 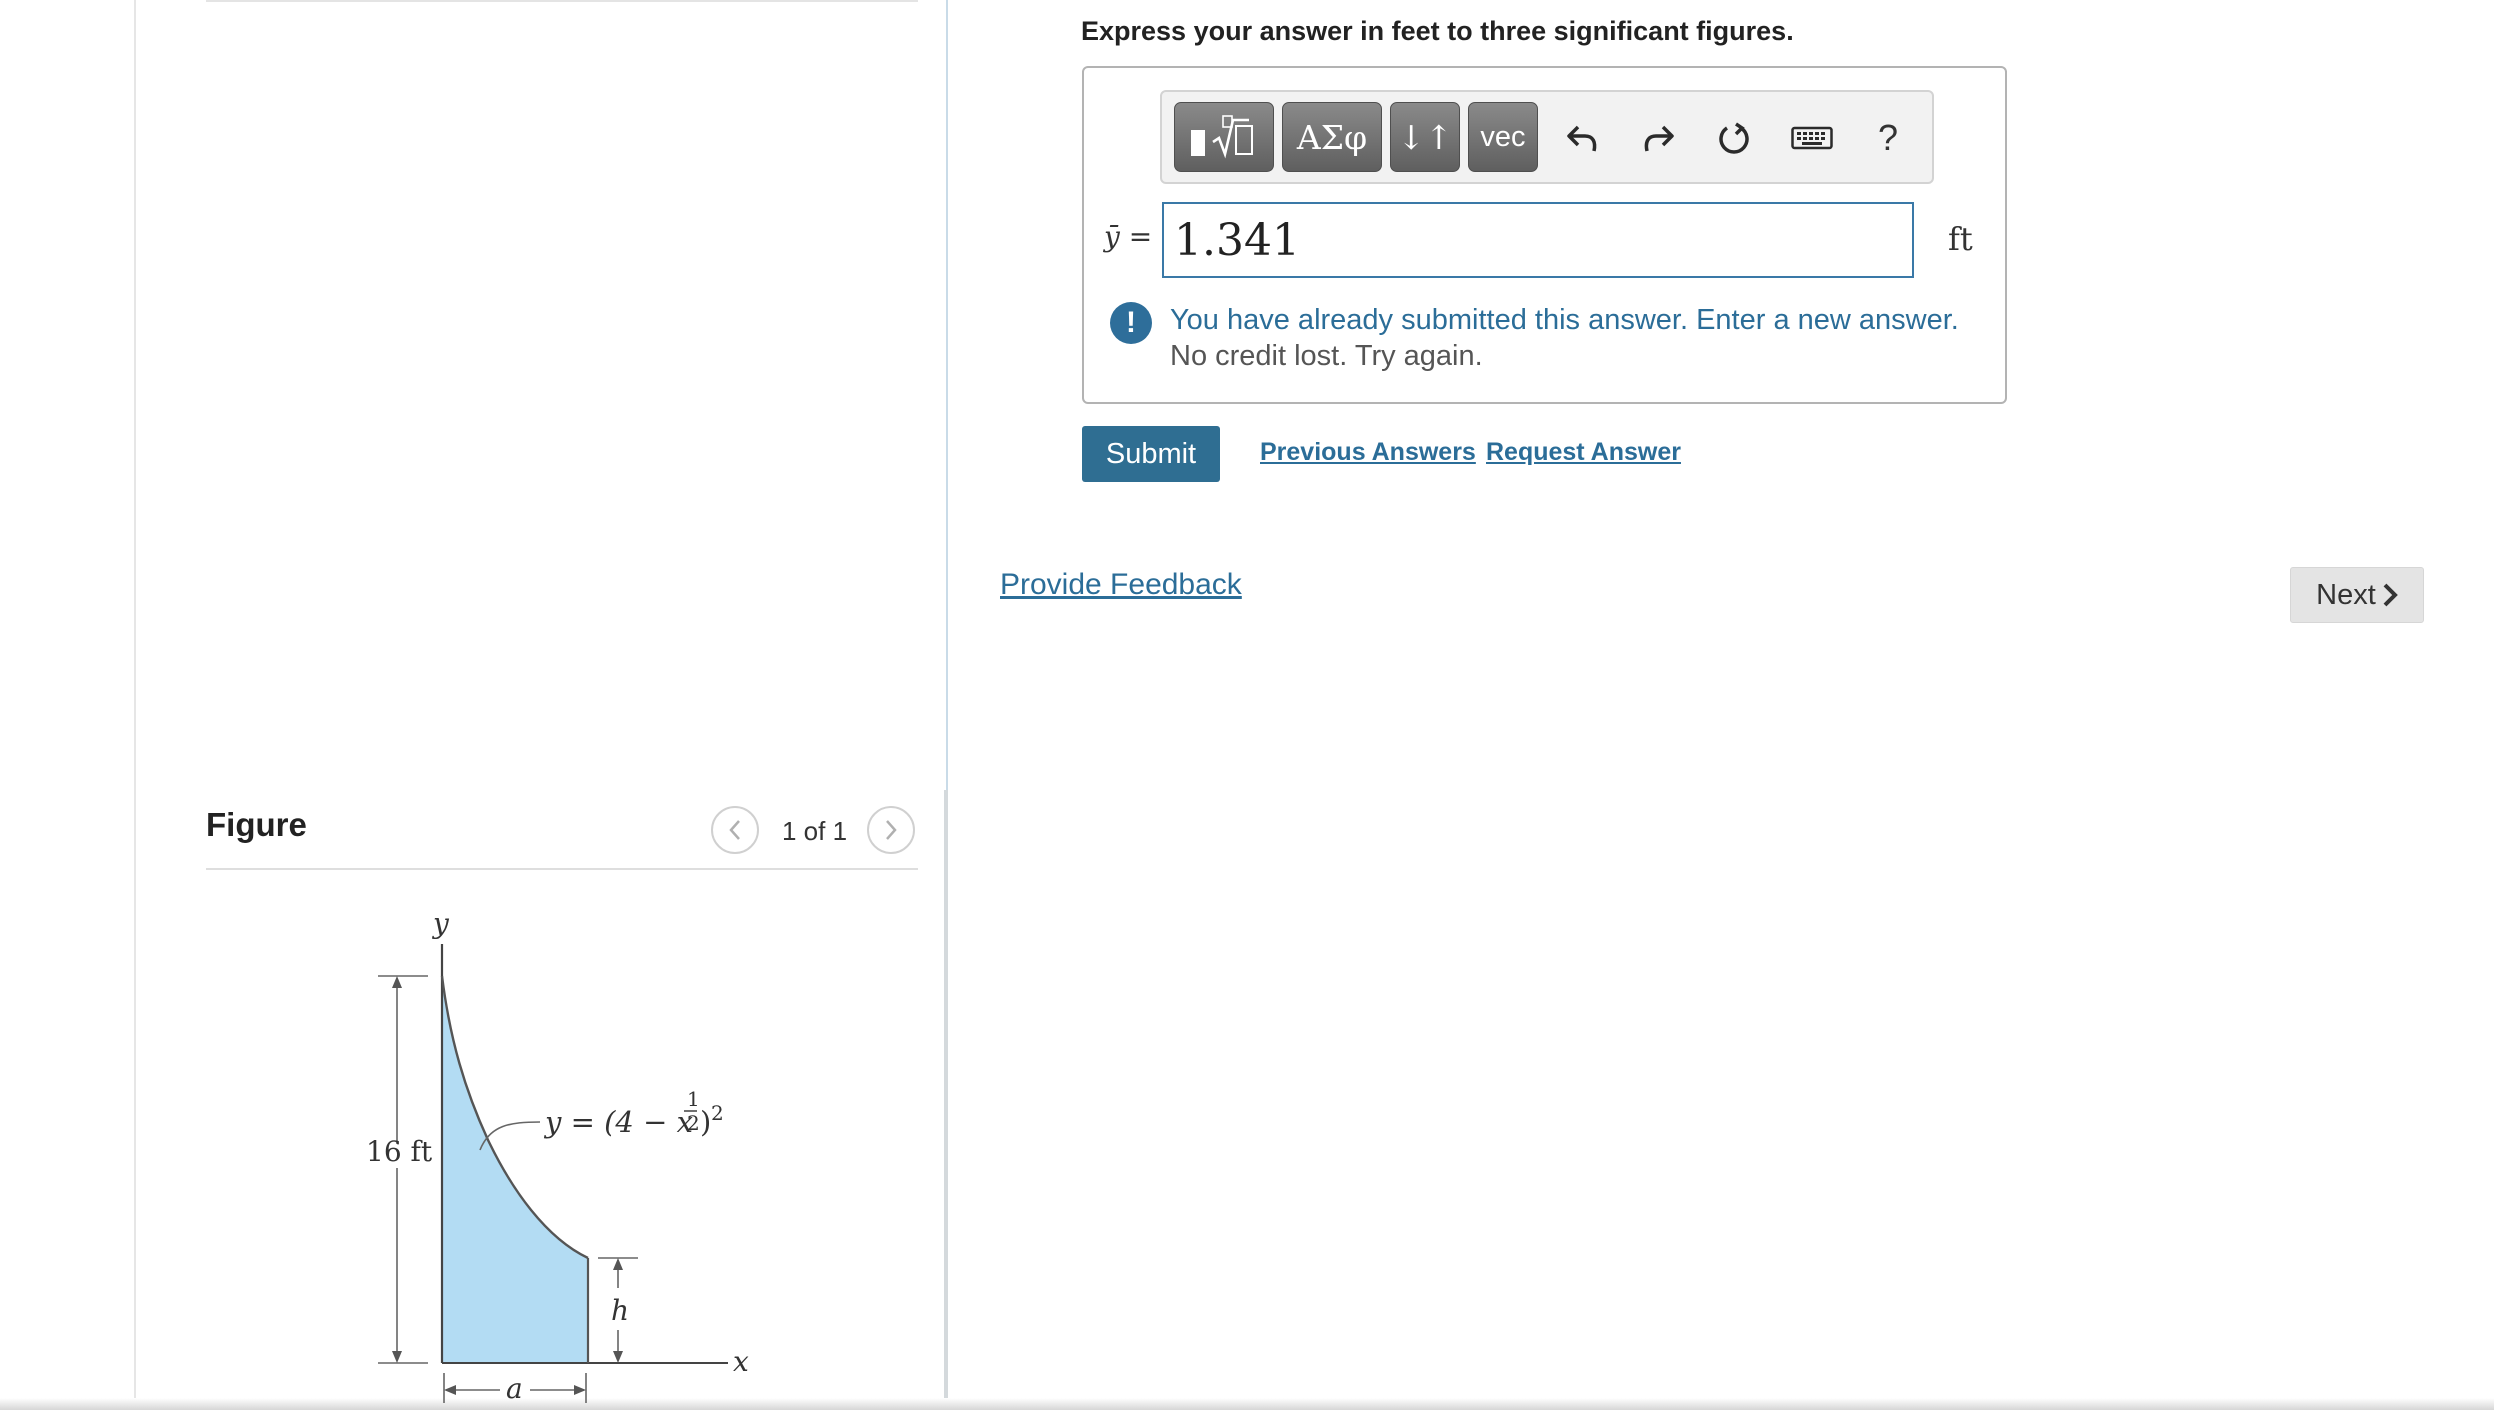 I want to click on undo-button, so click(x=1583, y=138).